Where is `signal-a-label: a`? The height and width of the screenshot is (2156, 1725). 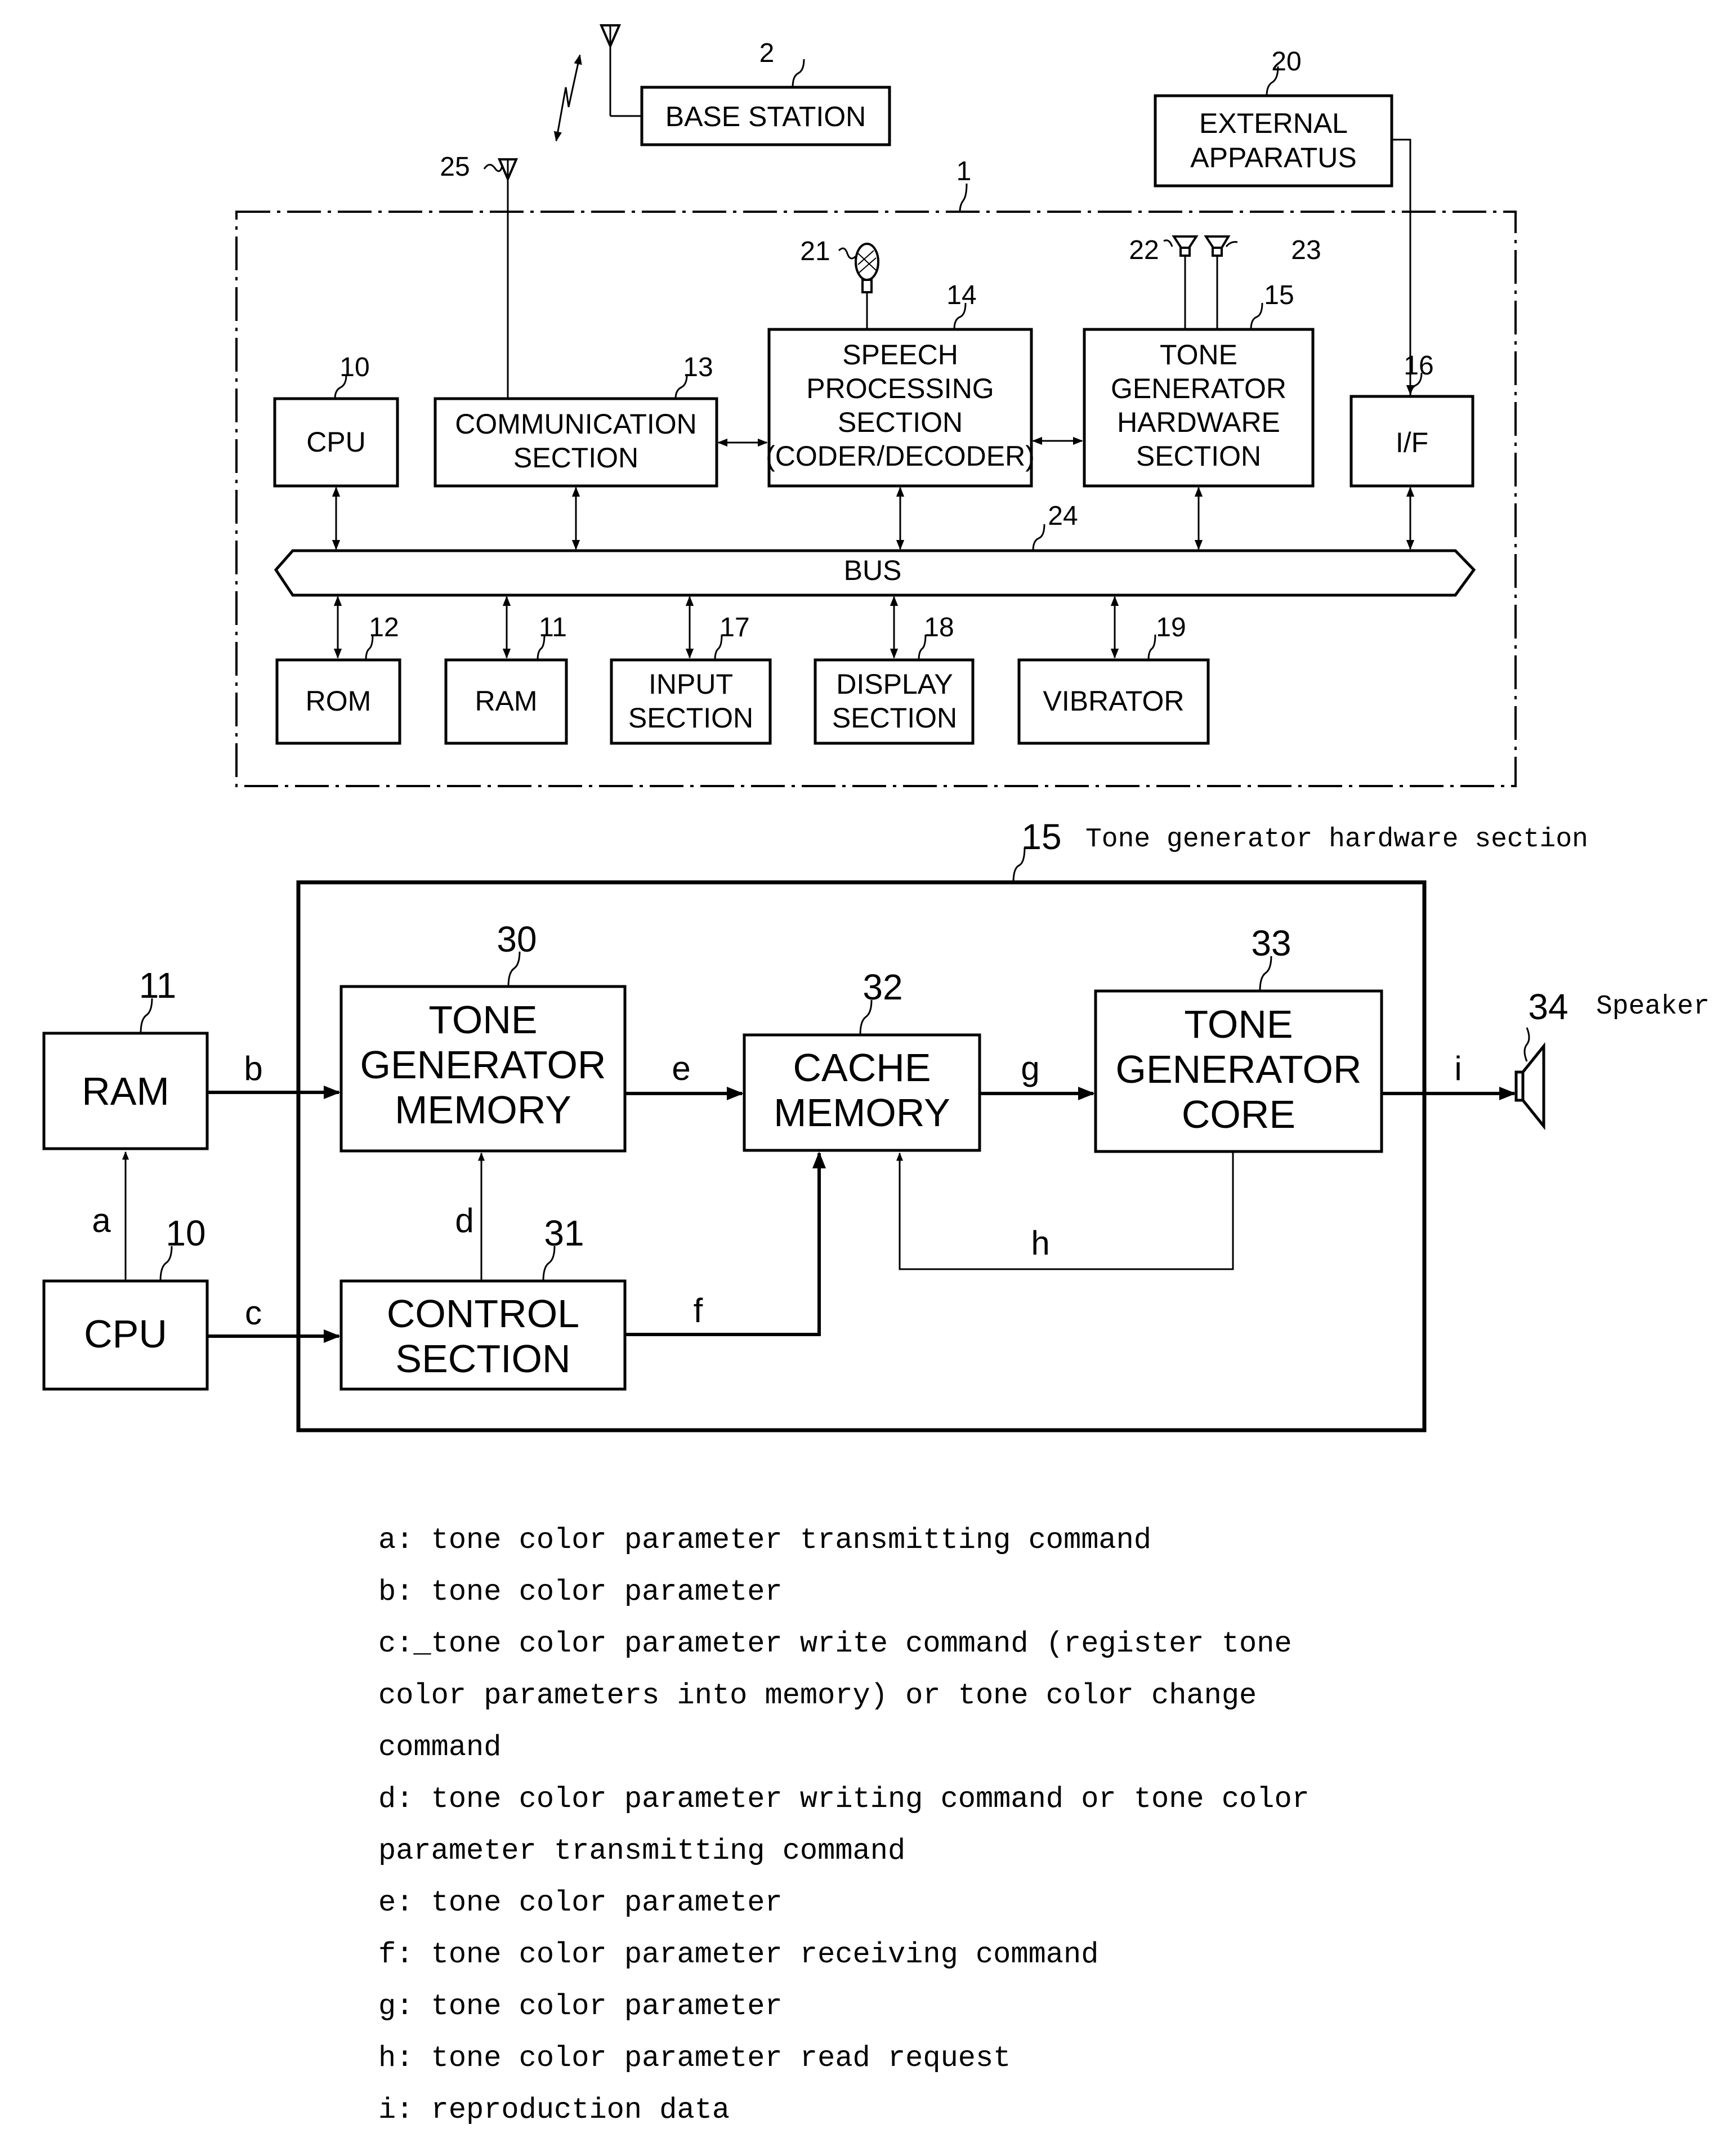
signal-a-label: a is located at coordinates (101, 1220).